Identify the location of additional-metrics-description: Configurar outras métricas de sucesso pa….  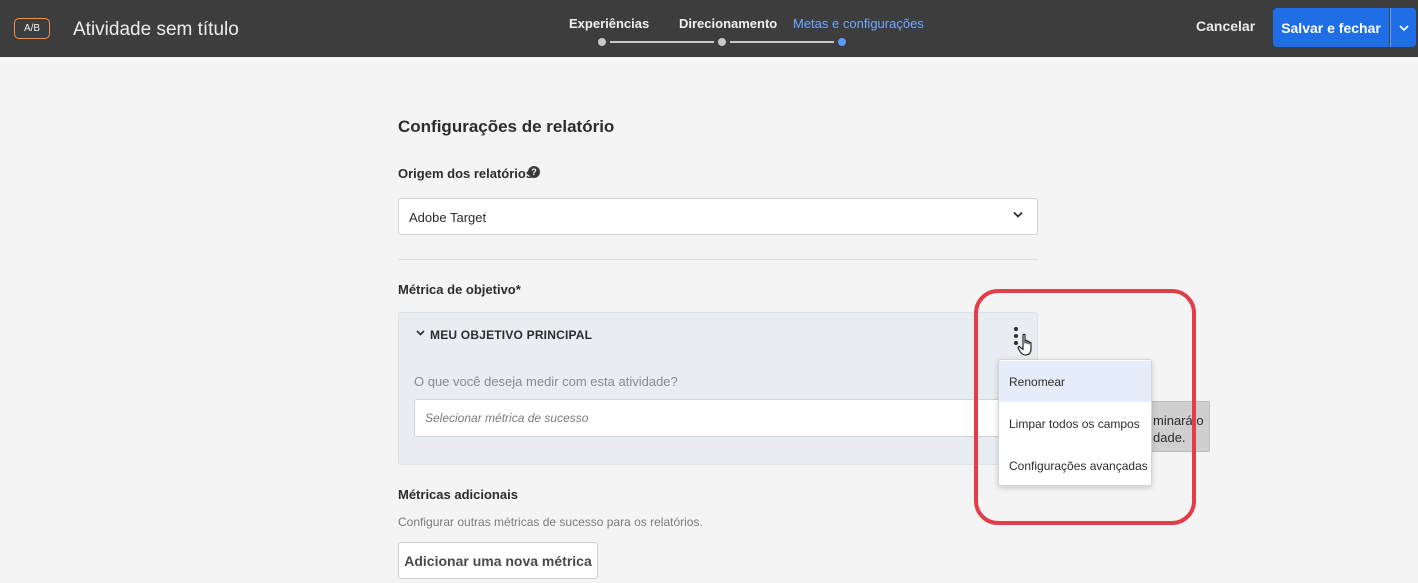
(550, 522).